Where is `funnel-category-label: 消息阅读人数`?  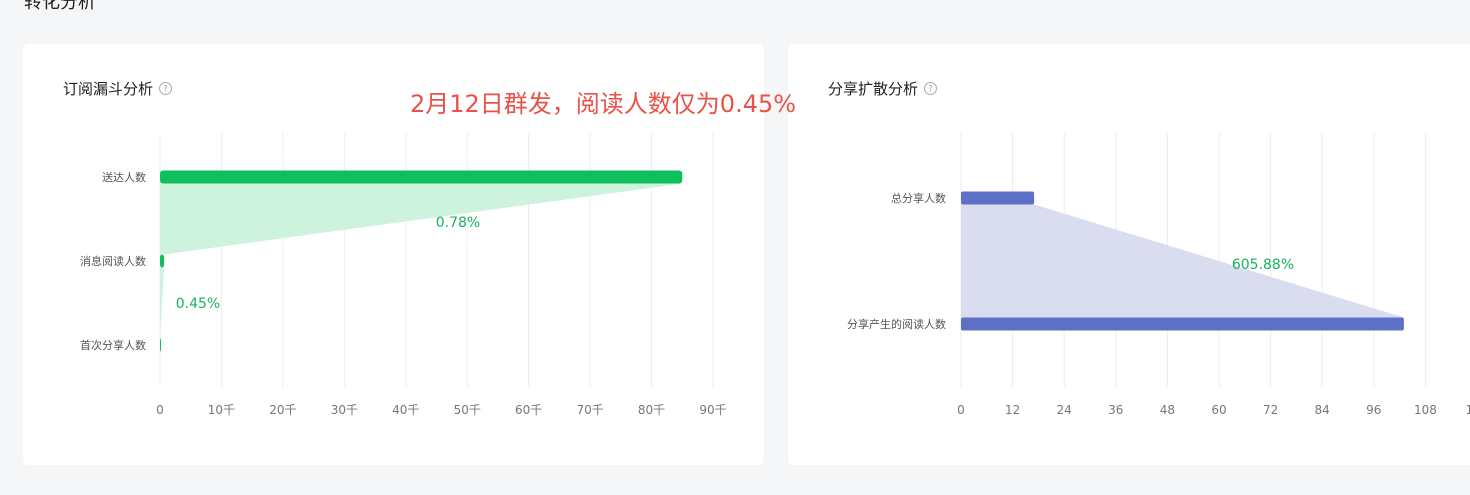 funnel-category-label: 消息阅读人数 is located at coordinates (113, 261).